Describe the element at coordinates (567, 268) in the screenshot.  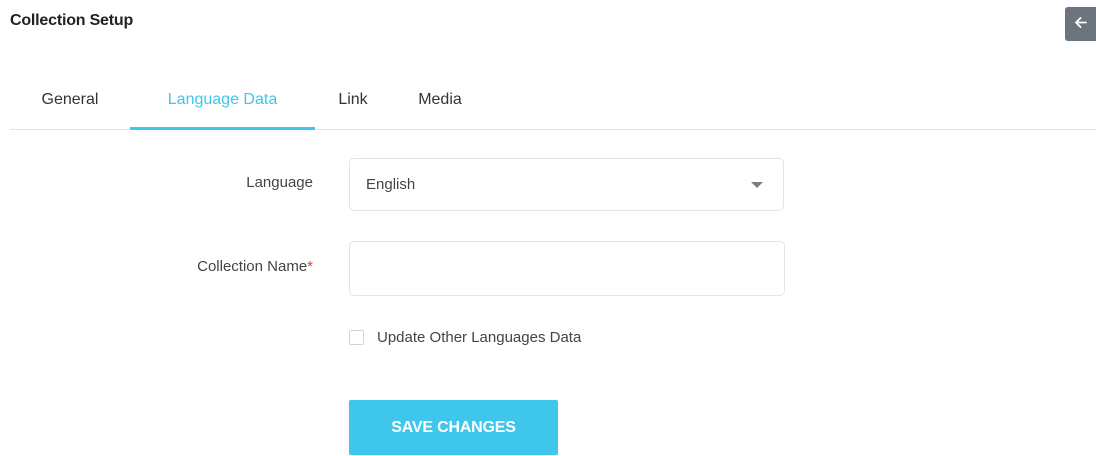
I see `collection-name-input` at that location.